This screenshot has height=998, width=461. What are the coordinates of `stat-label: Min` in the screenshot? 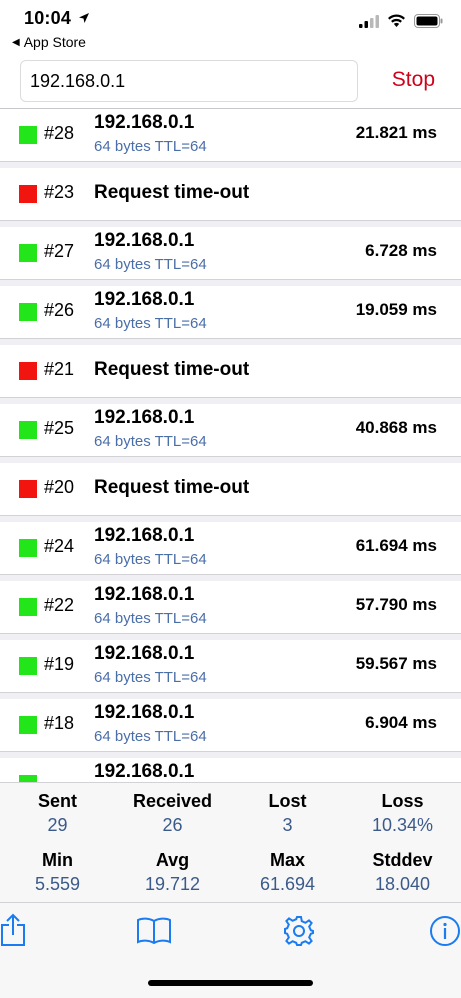 It's located at (57, 860).